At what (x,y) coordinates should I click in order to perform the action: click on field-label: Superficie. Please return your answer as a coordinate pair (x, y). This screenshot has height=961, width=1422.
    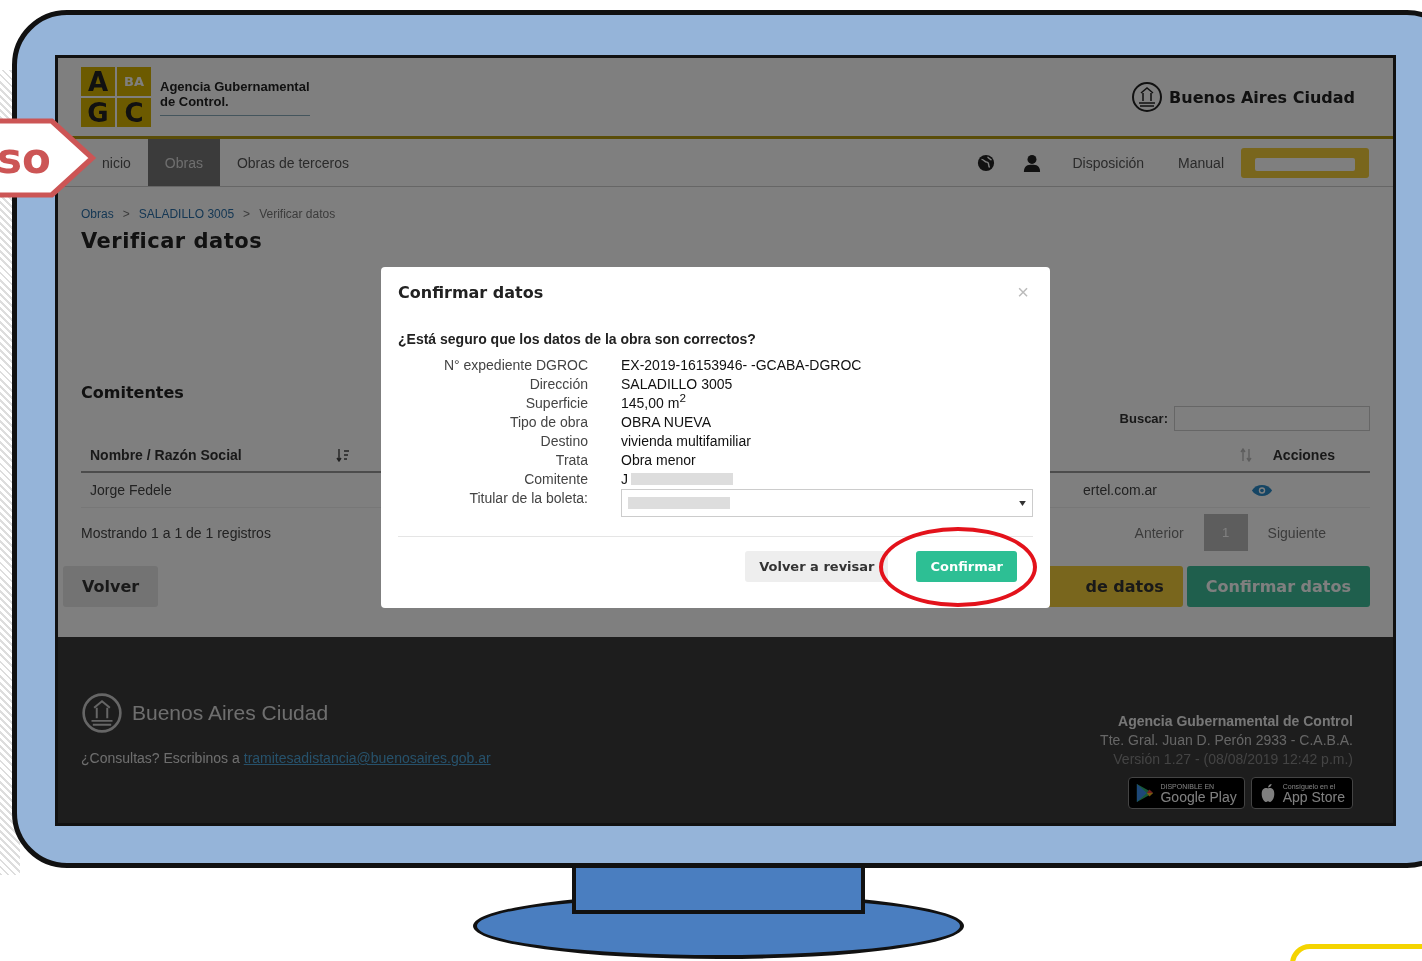
    Looking at the image, I should click on (556, 403).